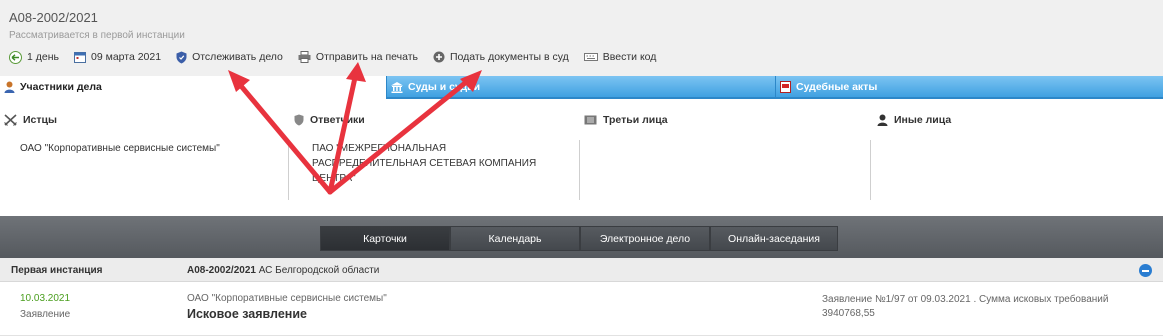  Describe the element at coordinates (61, 87) in the screenshot. I see `tab-participants-label: Участники дела` at that location.